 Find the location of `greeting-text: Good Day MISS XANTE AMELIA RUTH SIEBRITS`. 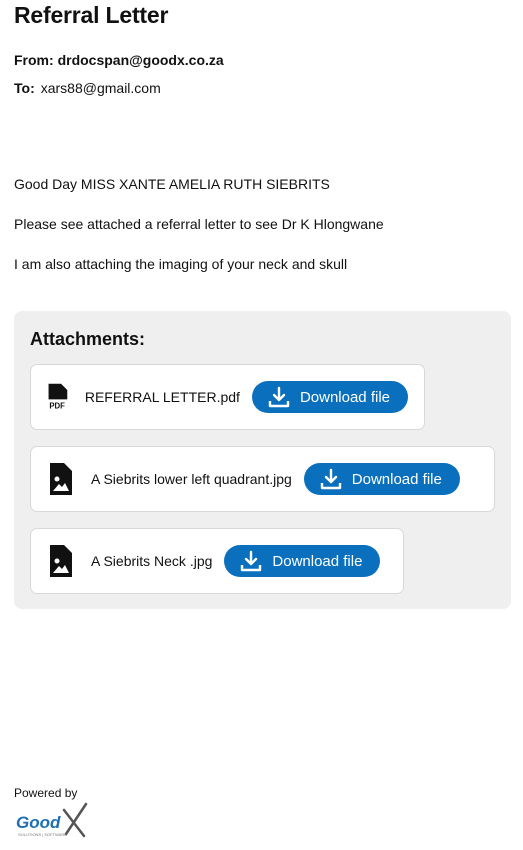

greeting-text: Good Day MISS XANTE AMELIA RUTH SIEBRITS is located at coordinates (172, 184).